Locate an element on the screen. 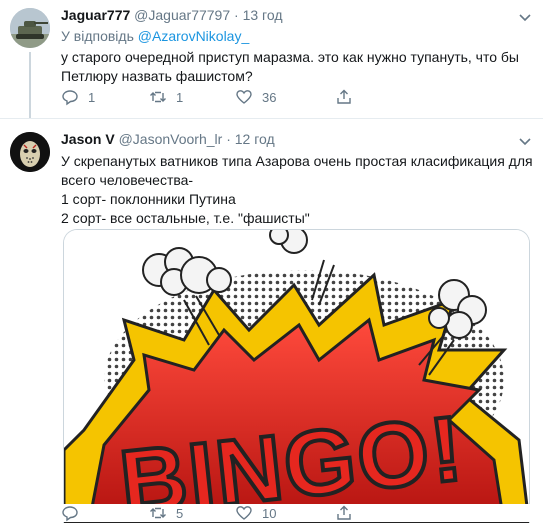 Image resolution: width=543 pixels, height=523 pixels. tweet-header: Jaguar777 @Jaguar77797 · 13 год is located at coordinates (172, 15).